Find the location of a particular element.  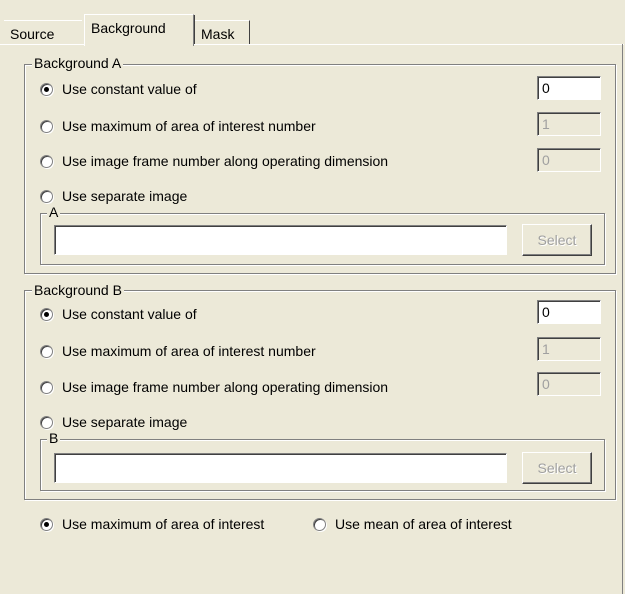

background-b-image-title: B is located at coordinates (54, 438).